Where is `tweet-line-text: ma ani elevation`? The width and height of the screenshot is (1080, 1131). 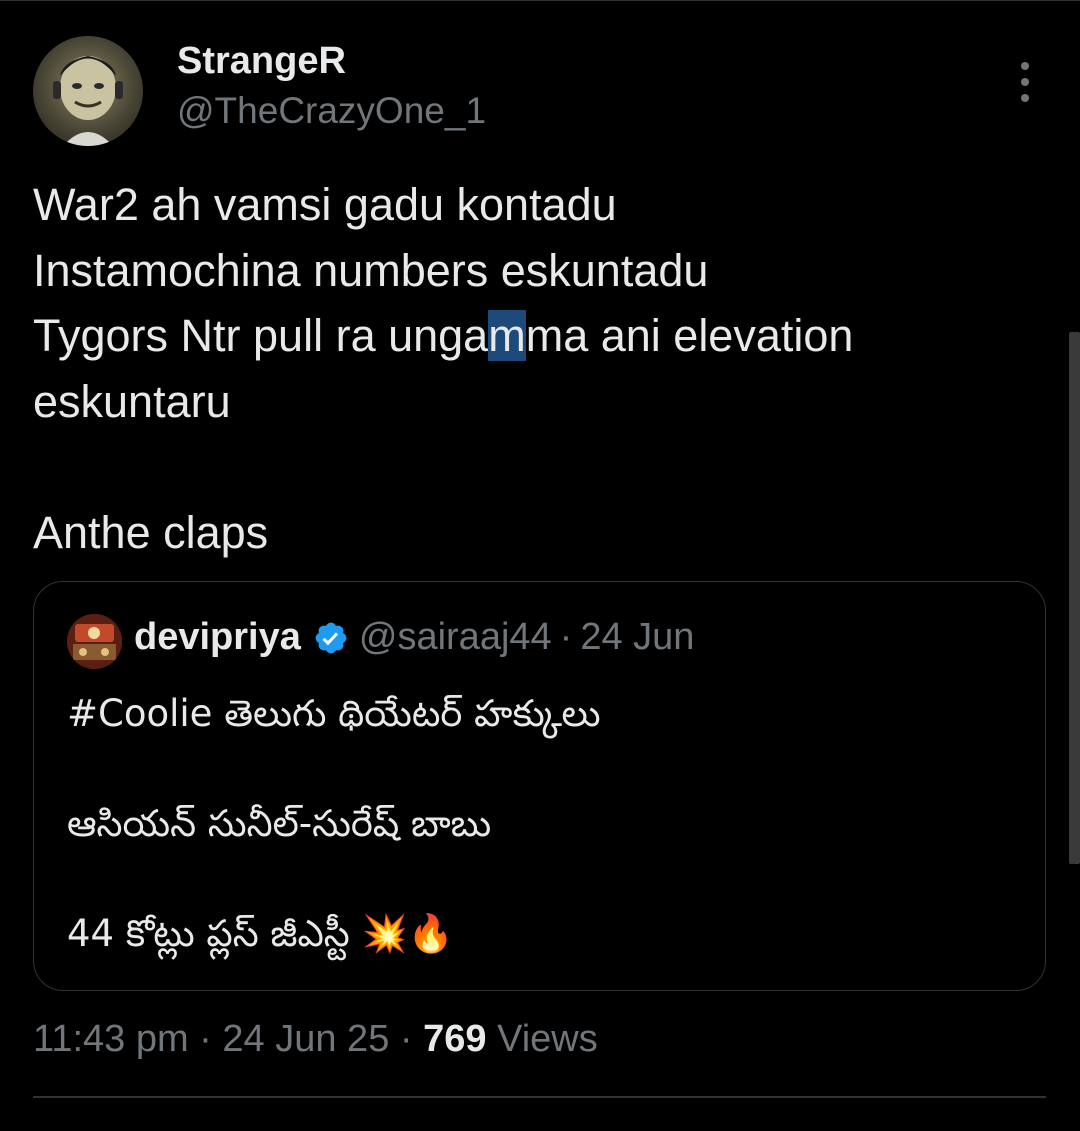 tweet-line-text: ma ani elevation is located at coordinates (689, 335).